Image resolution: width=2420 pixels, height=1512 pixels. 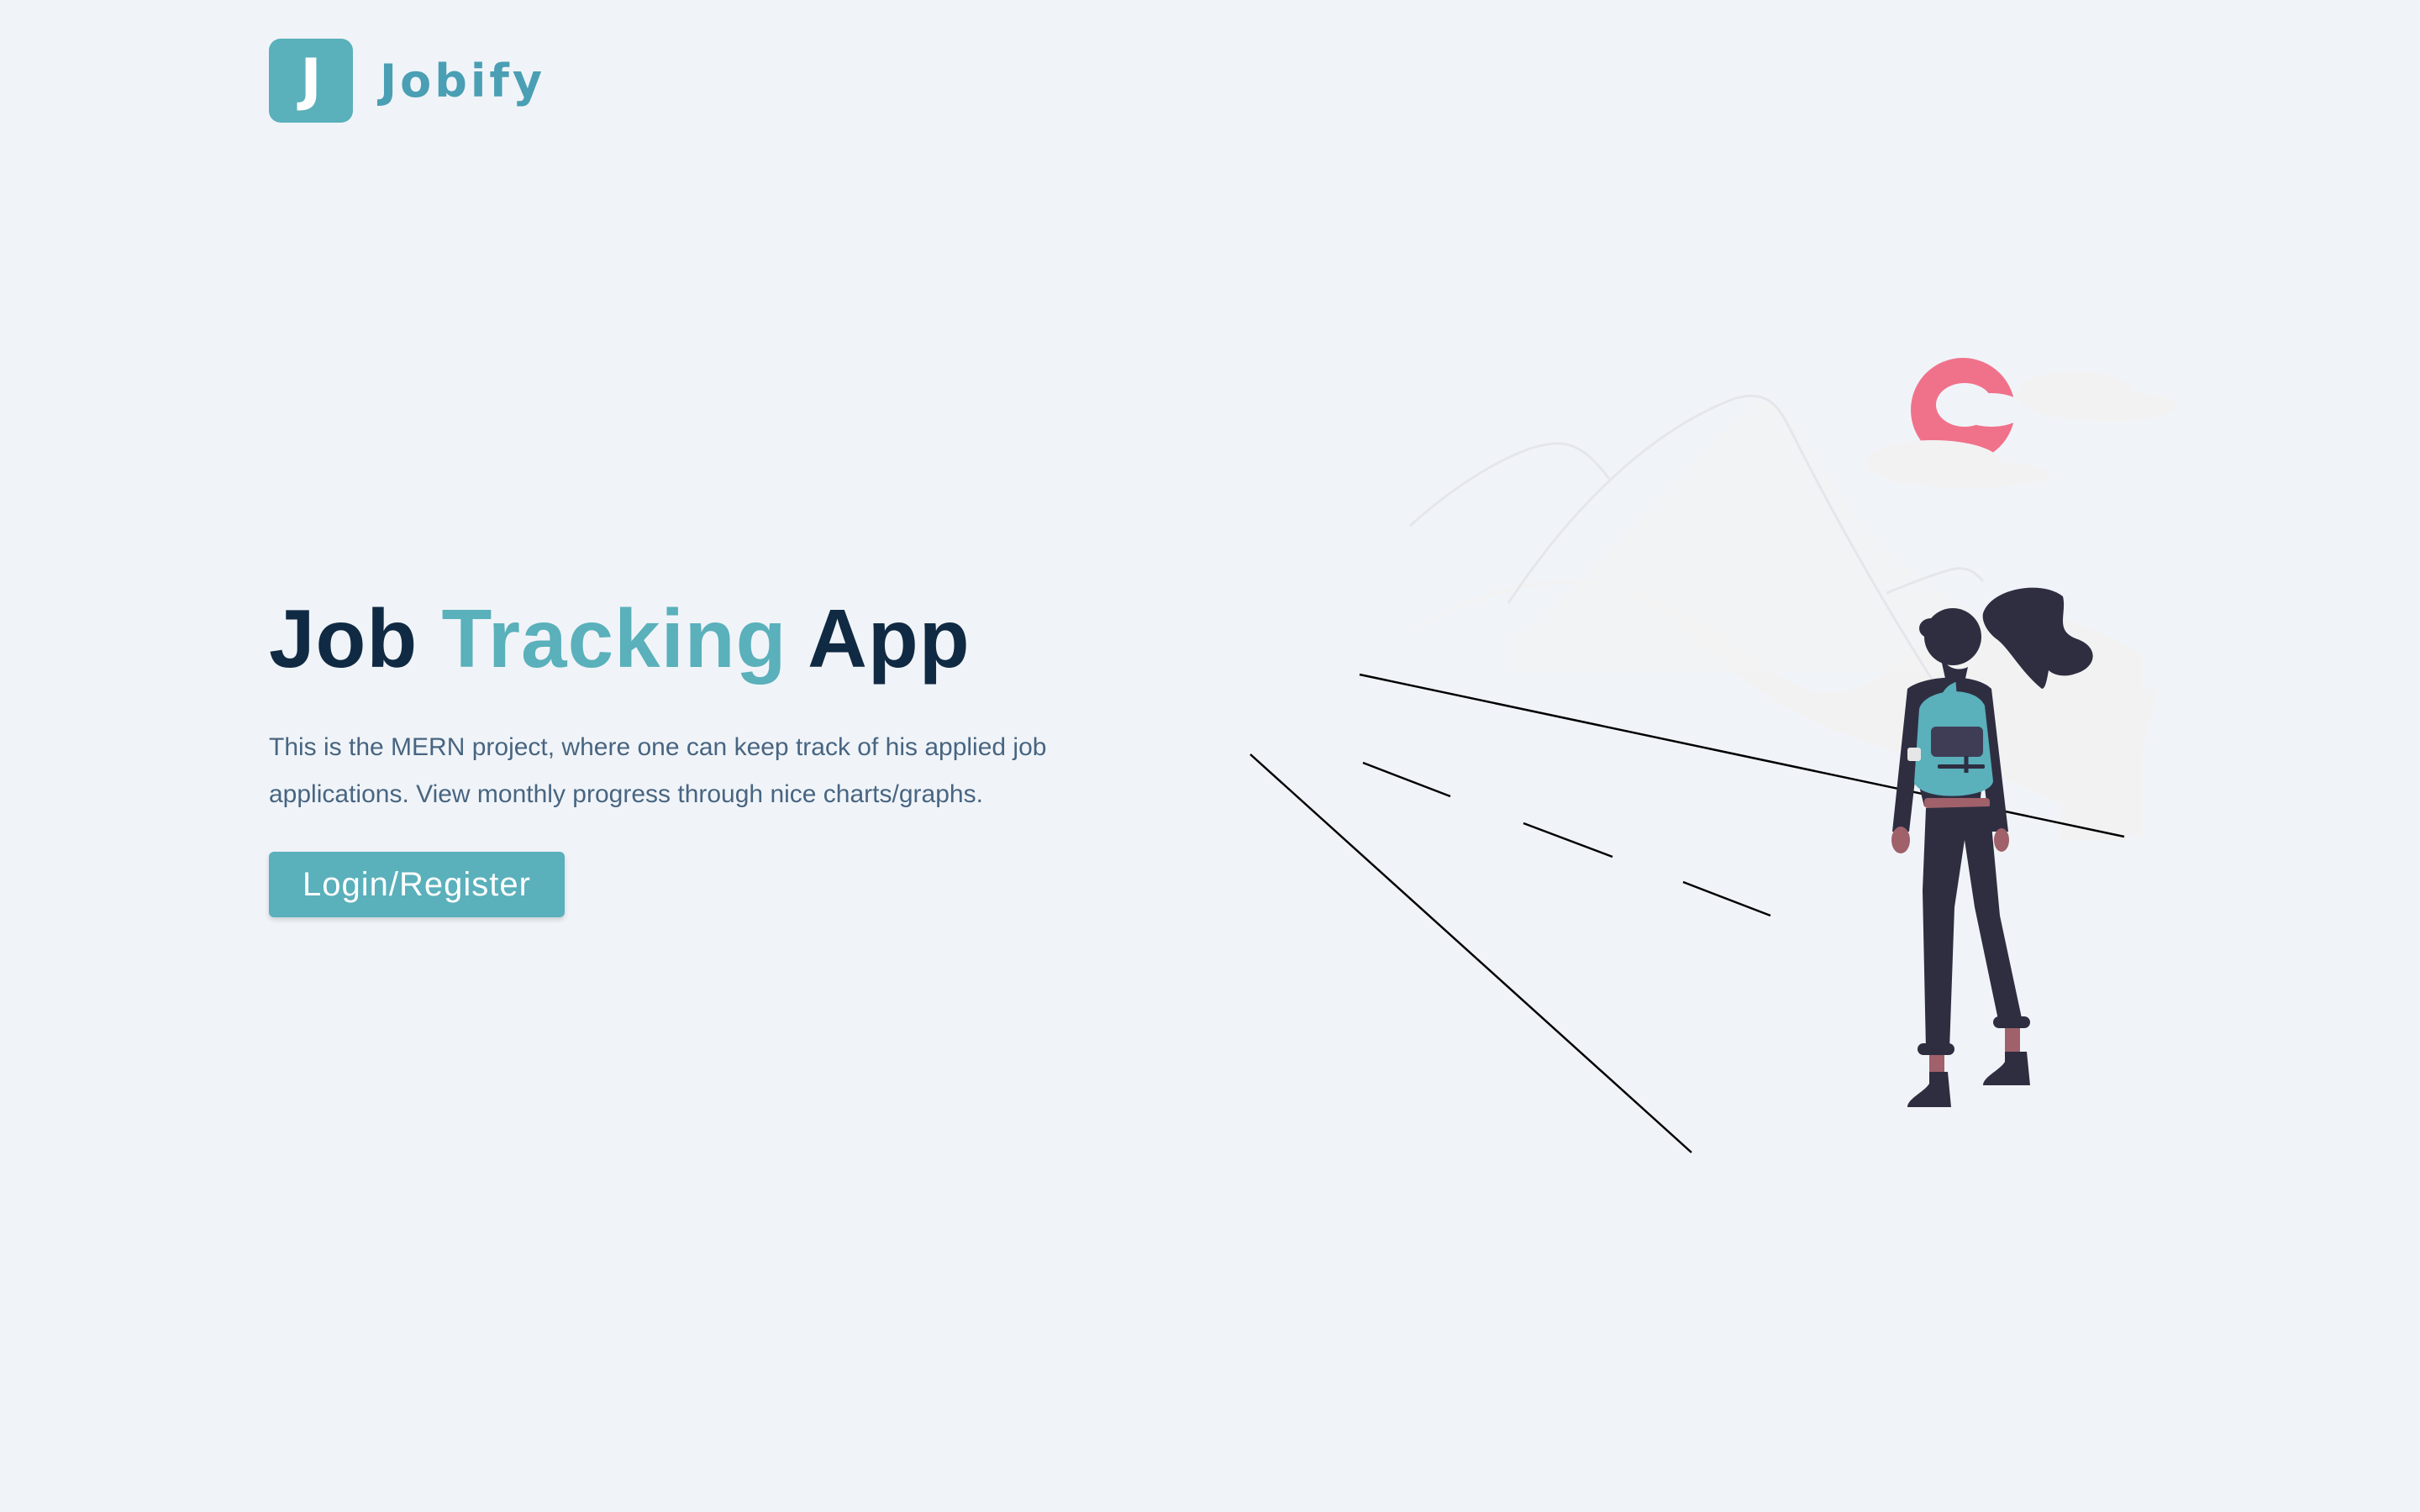 I want to click on brand-name: Jobify, so click(x=463, y=81).